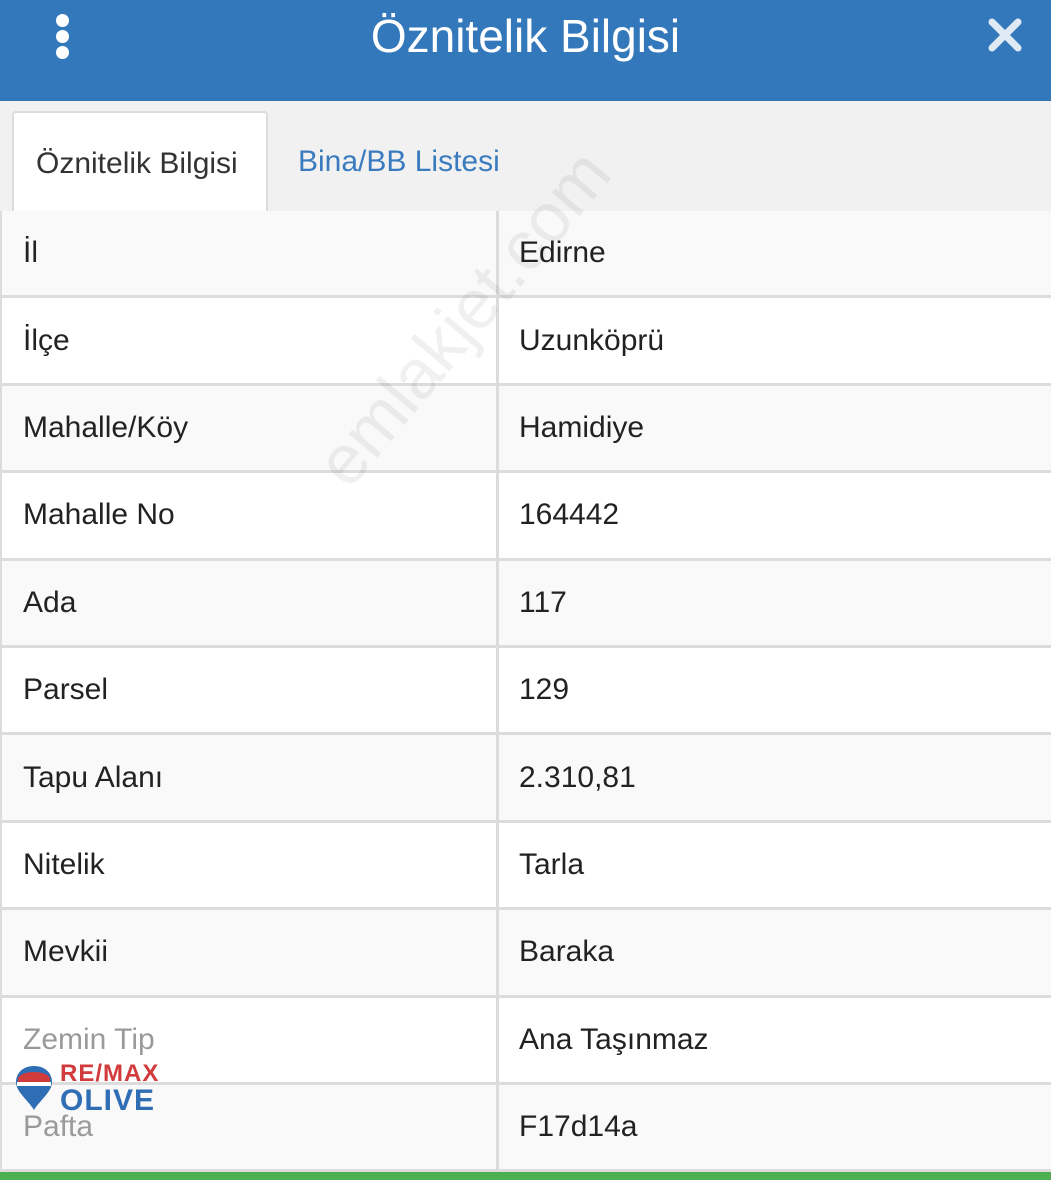 The height and width of the screenshot is (1180, 1051). What do you see at coordinates (592, 340) in the screenshot?
I see `row-value: Uzunköprü` at bounding box center [592, 340].